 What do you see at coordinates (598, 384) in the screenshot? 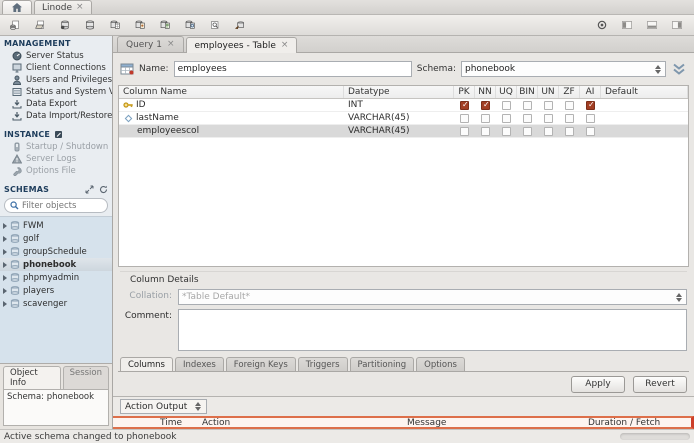
I see `apply-button: Apply` at bounding box center [598, 384].